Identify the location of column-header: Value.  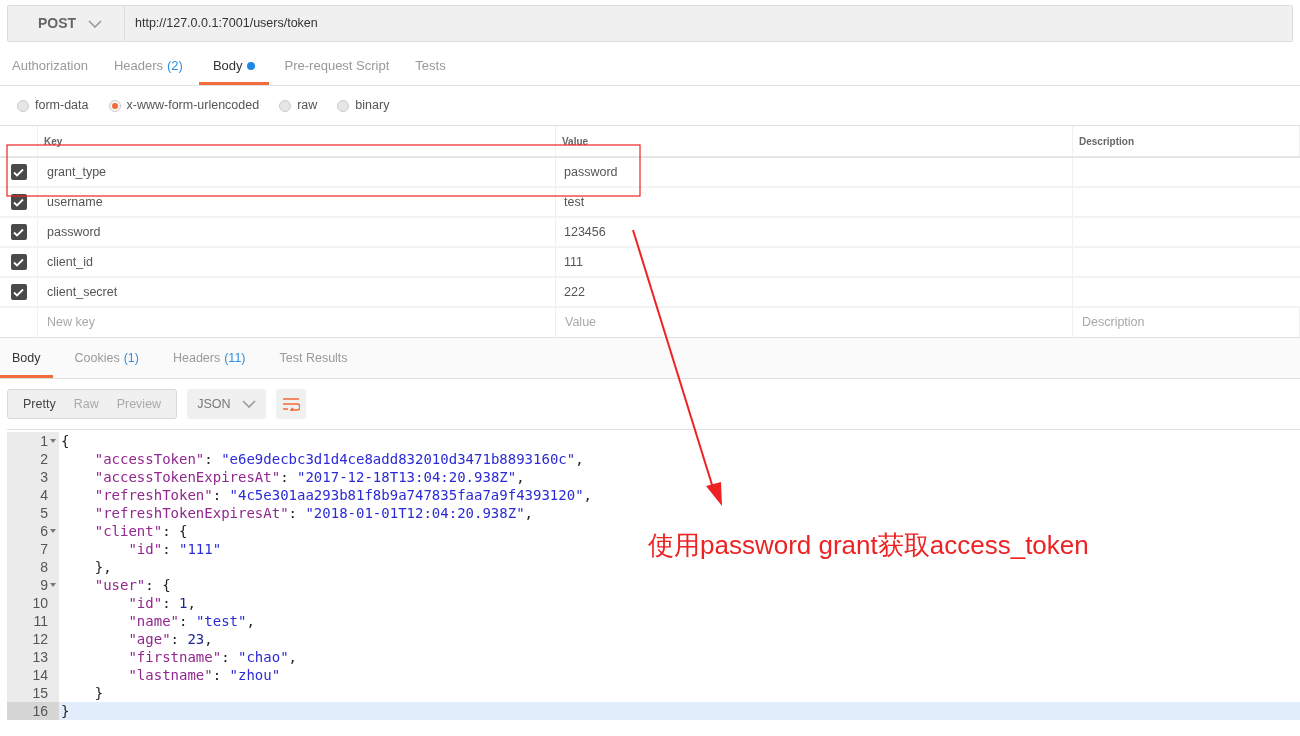
(814, 141).